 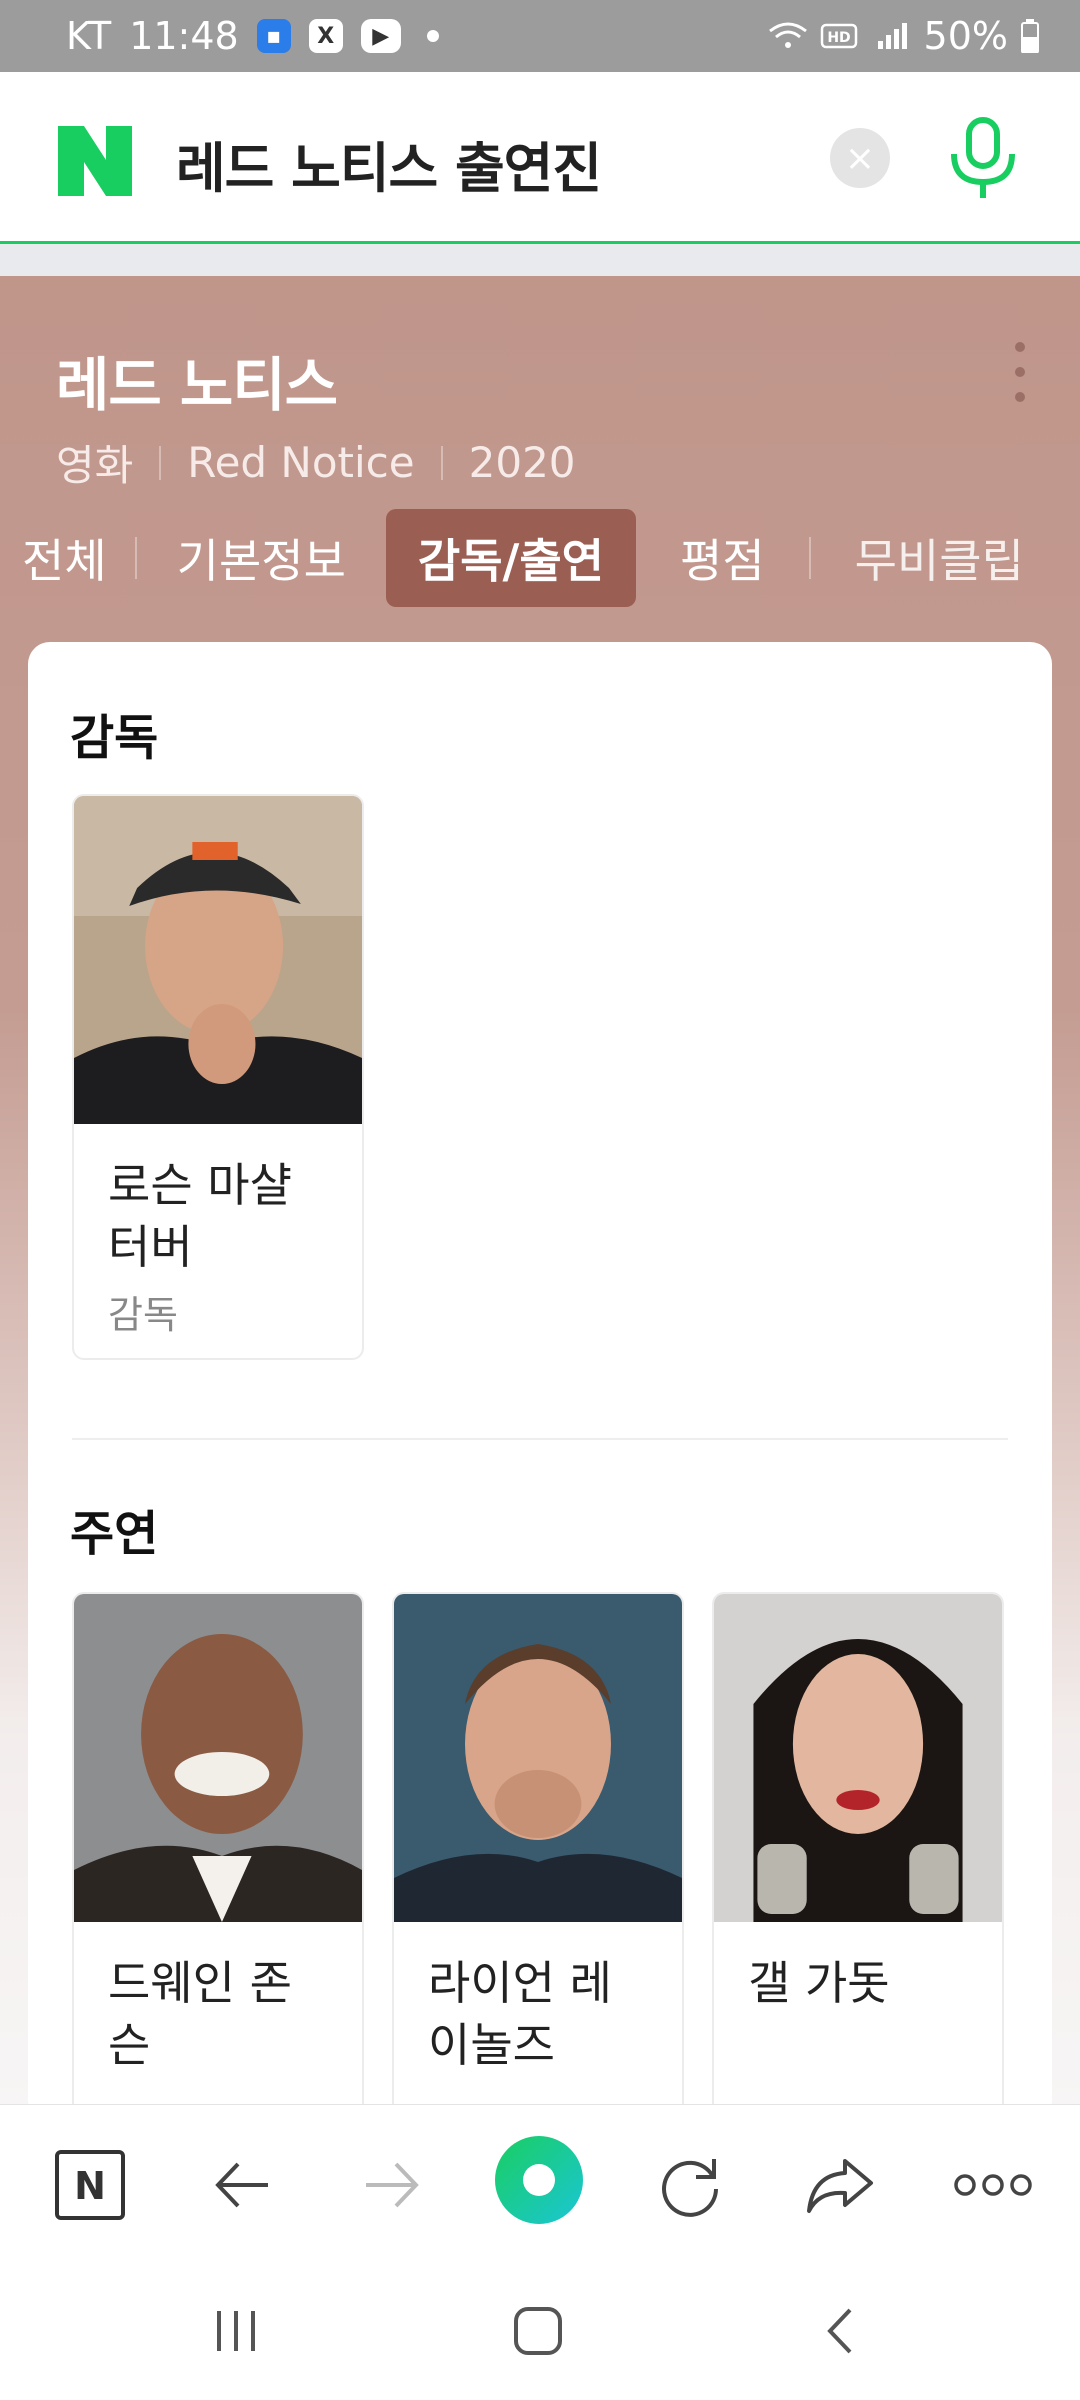 What do you see at coordinates (89, 36) in the screenshot?
I see `carrier-label: KT` at bounding box center [89, 36].